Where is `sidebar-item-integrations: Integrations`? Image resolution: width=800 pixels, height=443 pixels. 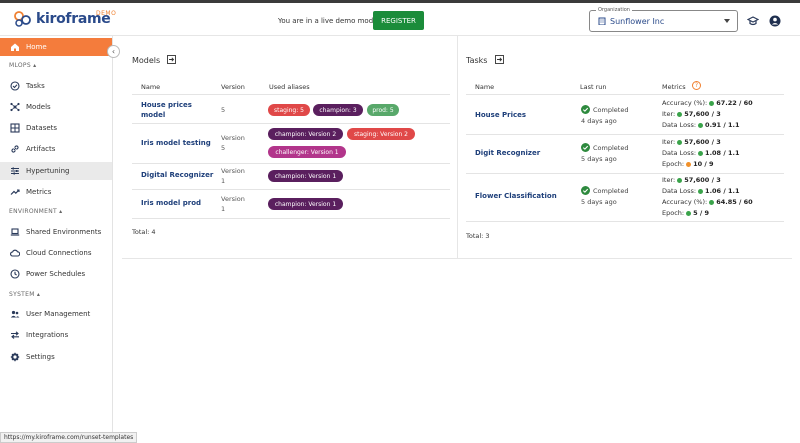 sidebar-item-integrations: Integrations is located at coordinates (56, 335).